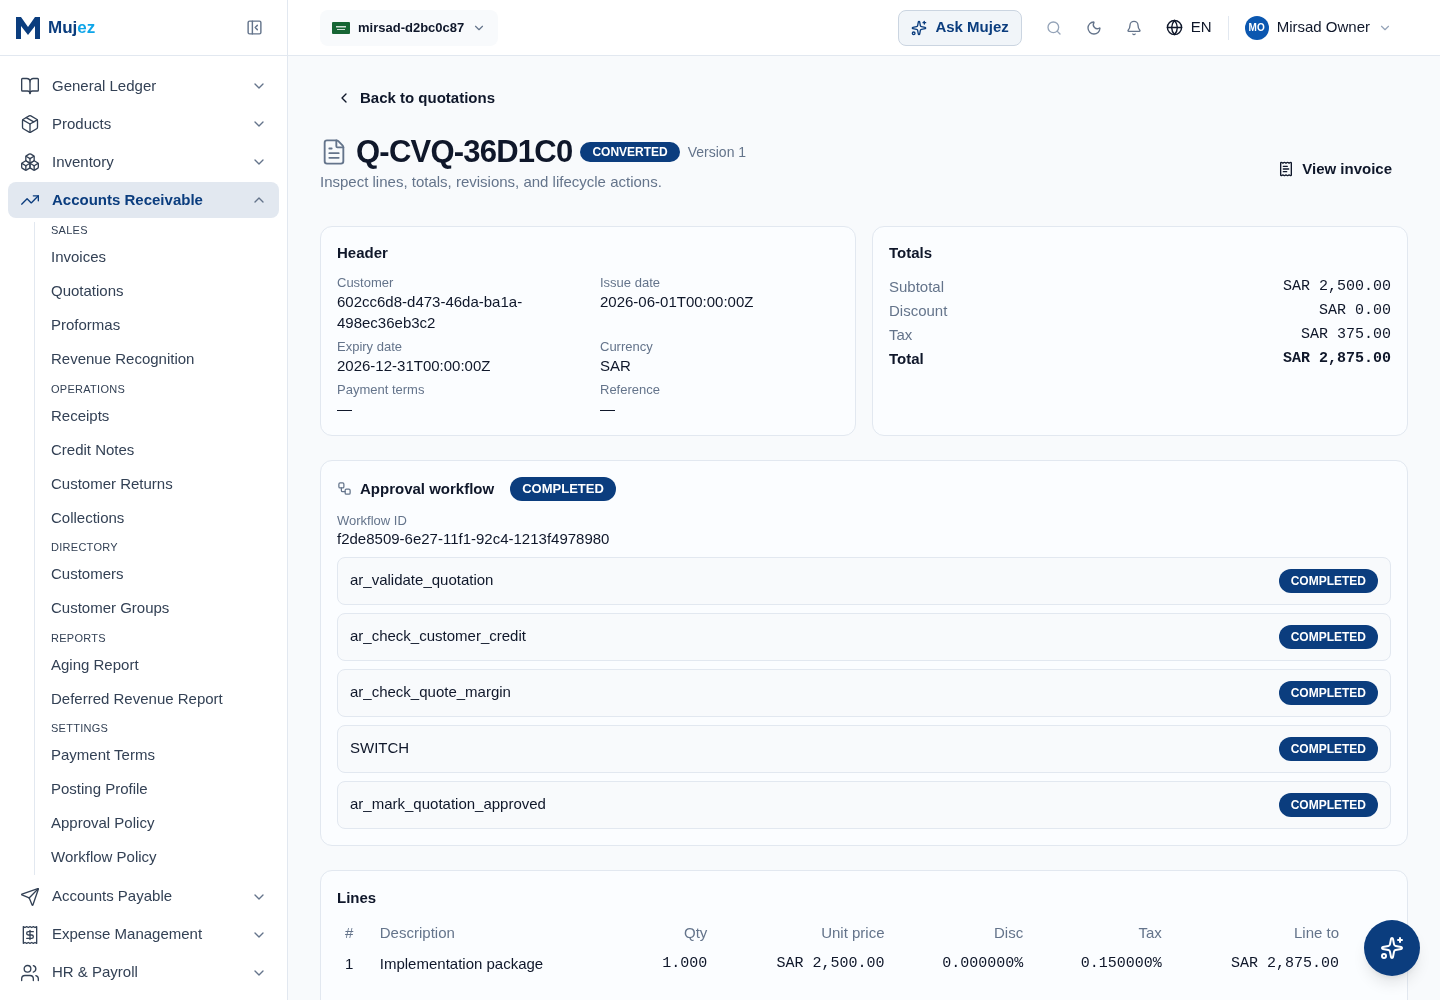 This screenshot has width=1440, height=1000. Describe the element at coordinates (901, 334) in the screenshot. I see `total-label: Tax` at that location.